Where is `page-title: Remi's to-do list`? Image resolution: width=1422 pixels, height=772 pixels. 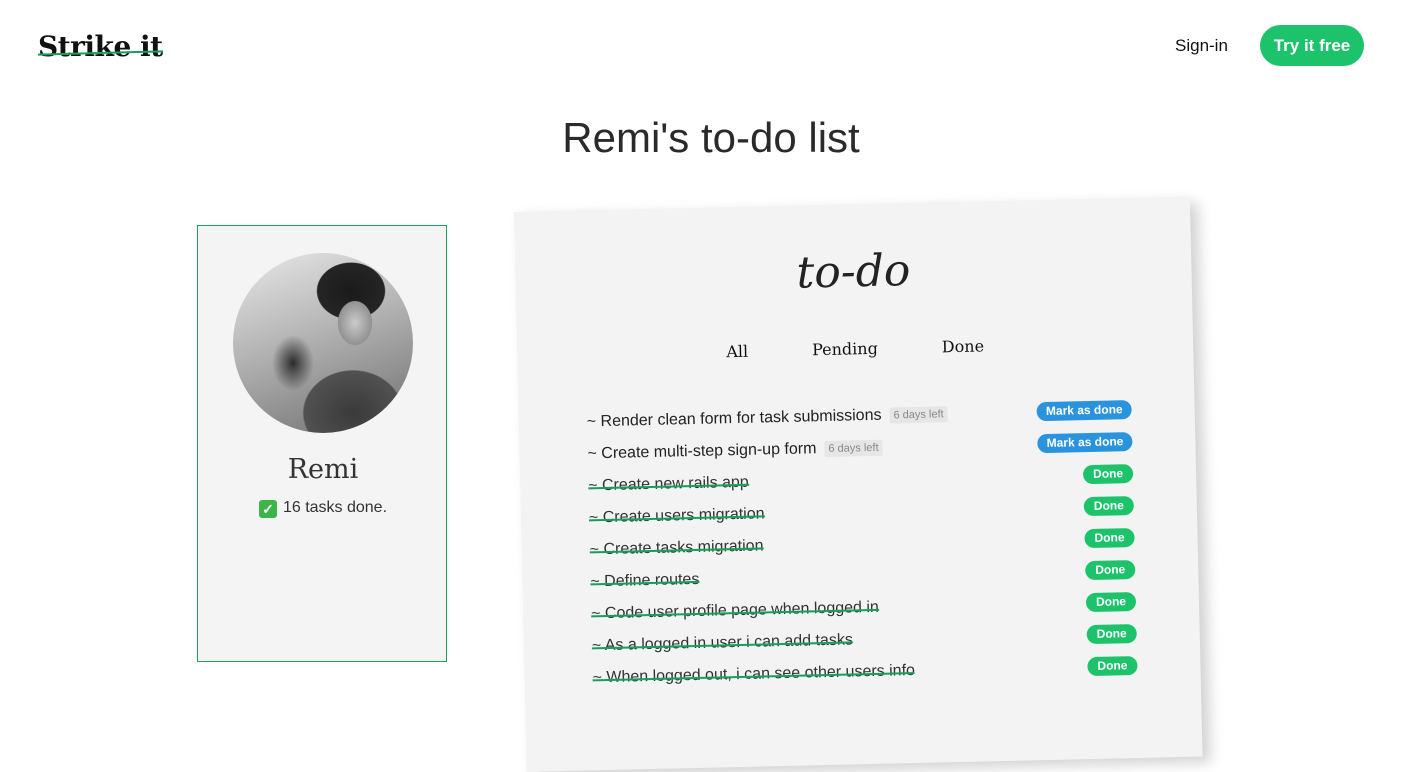 page-title: Remi's to-do list is located at coordinates (711, 137).